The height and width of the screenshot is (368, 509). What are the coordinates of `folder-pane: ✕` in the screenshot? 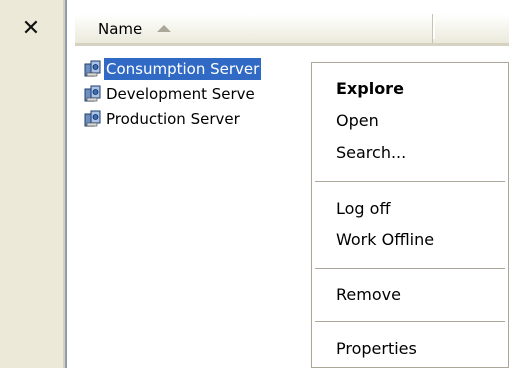 It's located at (33, 184).